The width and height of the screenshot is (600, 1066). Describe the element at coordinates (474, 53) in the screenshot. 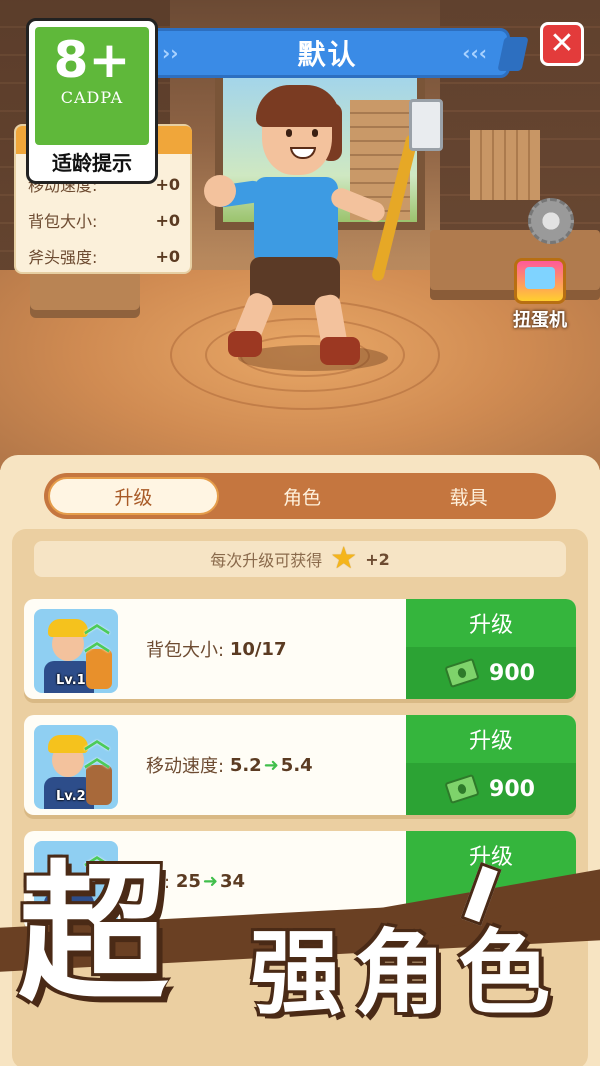

I see `chevron-left-icon: ‹‹‹` at that location.